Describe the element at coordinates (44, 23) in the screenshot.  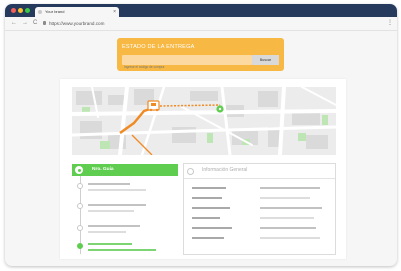
I see `lock-icon` at that location.